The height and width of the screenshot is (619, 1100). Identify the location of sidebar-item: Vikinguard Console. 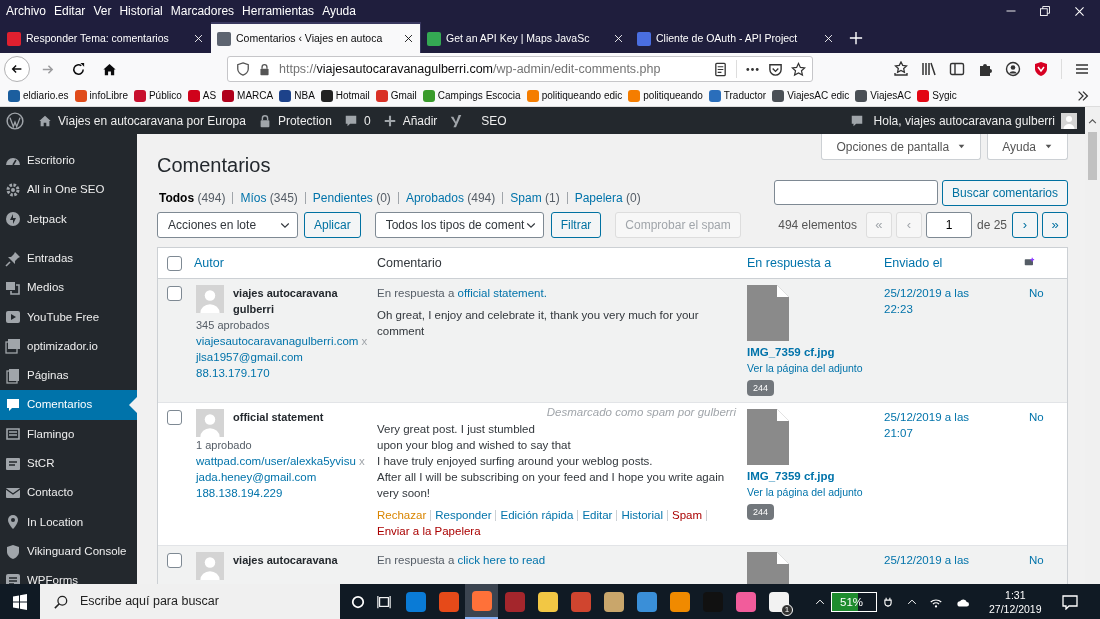
(68, 551).